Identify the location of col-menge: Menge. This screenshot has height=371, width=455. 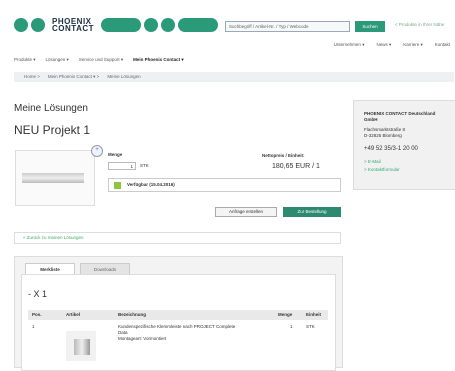
(285, 314).